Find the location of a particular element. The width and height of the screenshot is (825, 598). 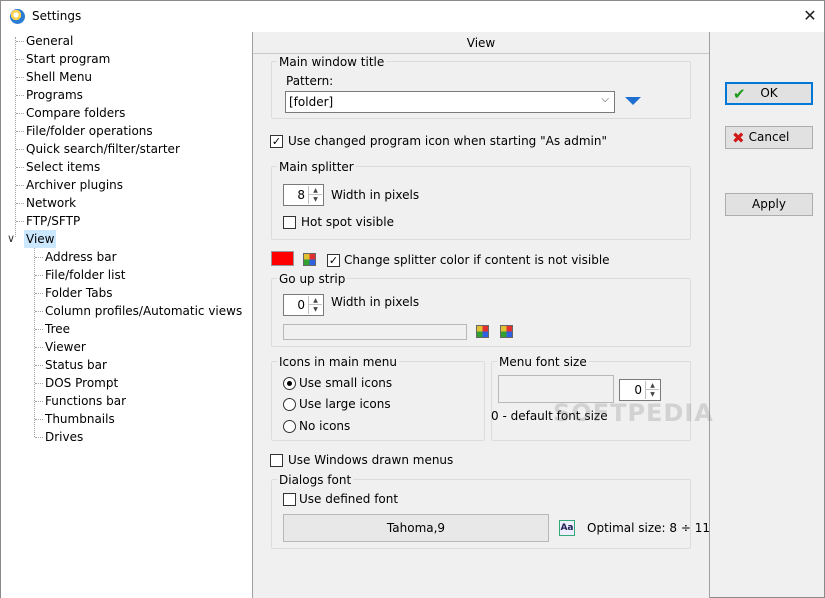

strip-width-label: Width in pixels is located at coordinates (375, 302).